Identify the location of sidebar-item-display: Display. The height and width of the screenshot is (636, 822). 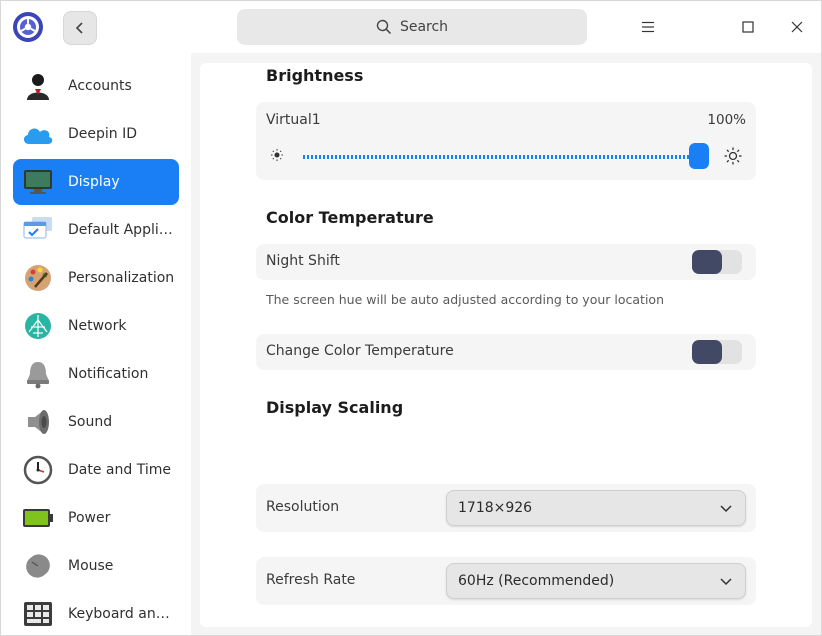
(96, 182).